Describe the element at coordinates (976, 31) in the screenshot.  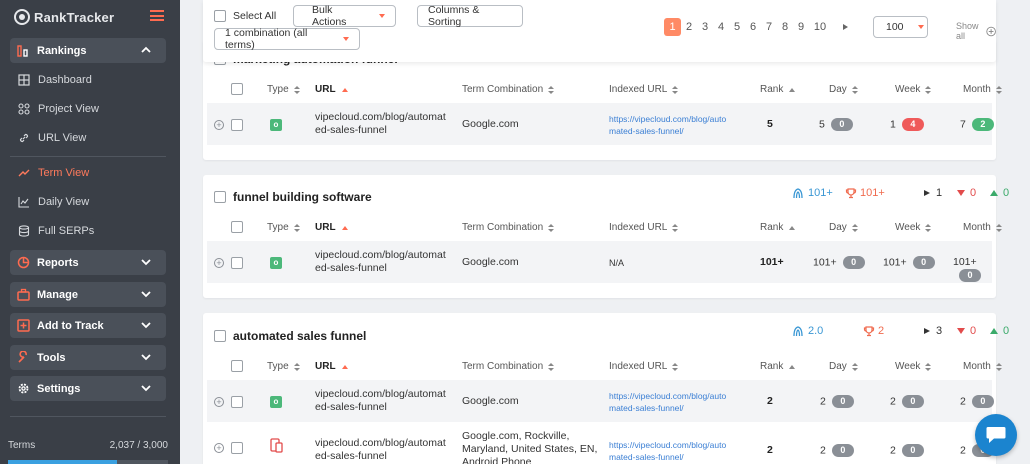
I see `show-all-button: Show all` at that location.